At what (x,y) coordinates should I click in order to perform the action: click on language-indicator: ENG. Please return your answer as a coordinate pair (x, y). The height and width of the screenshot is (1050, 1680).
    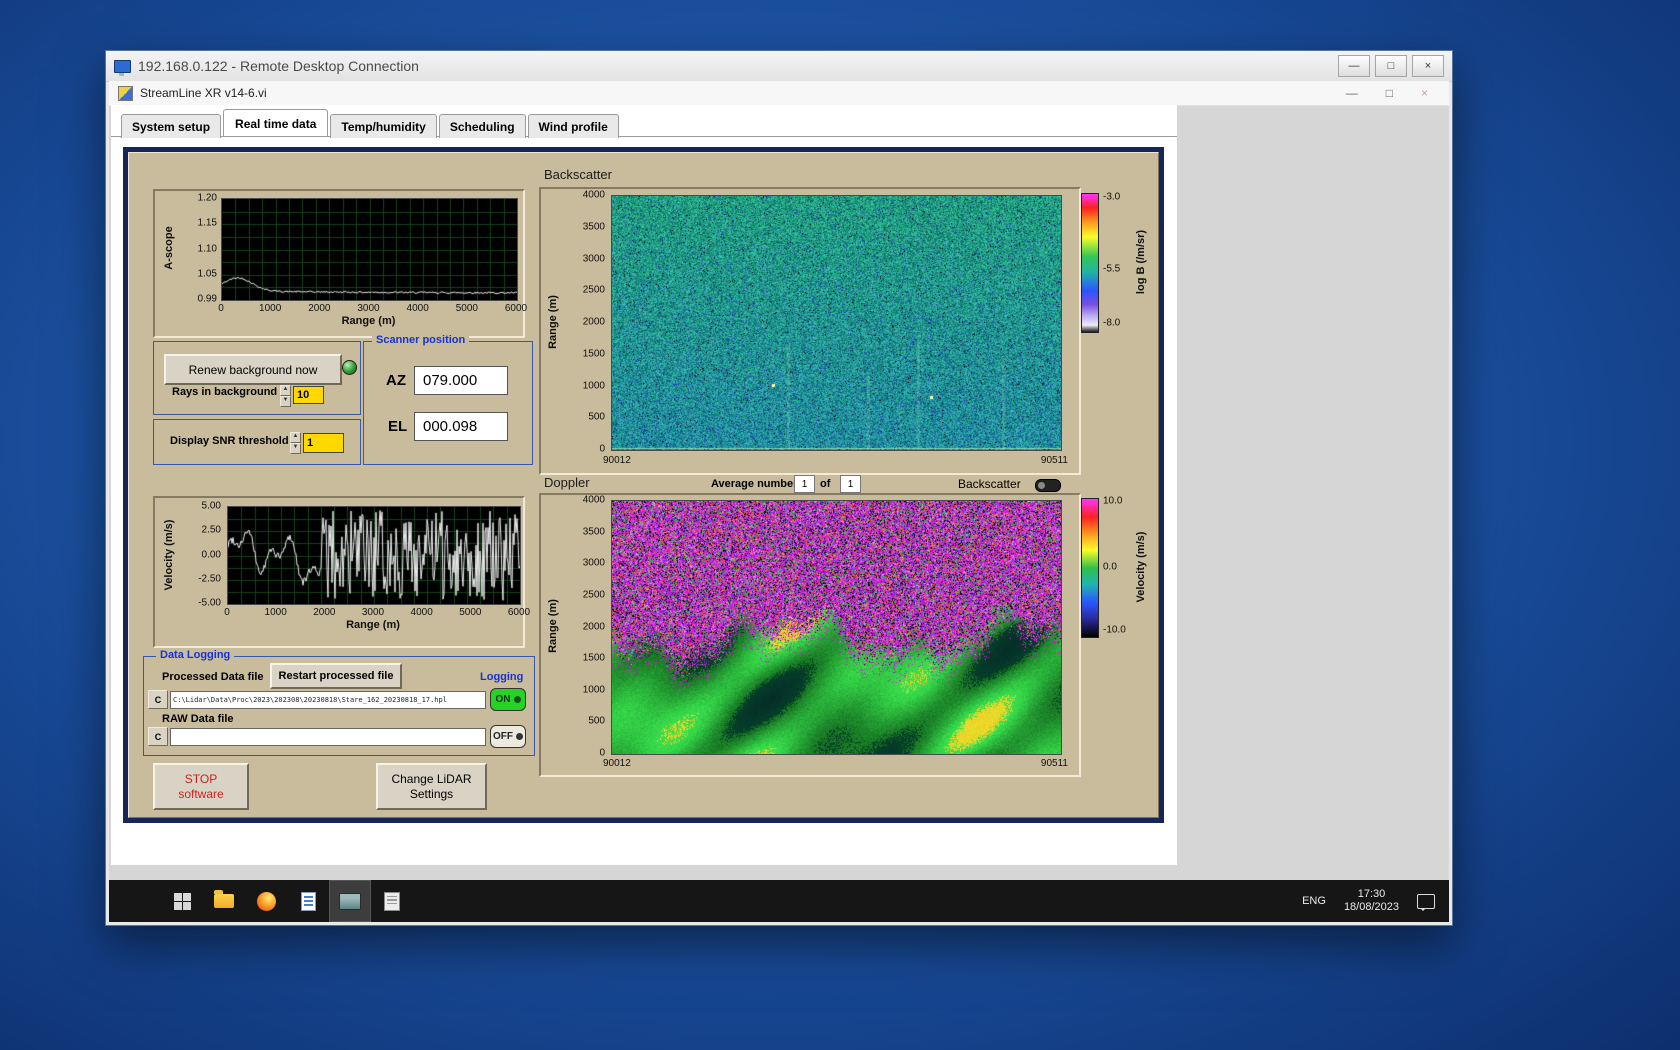
    Looking at the image, I should click on (1314, 901).